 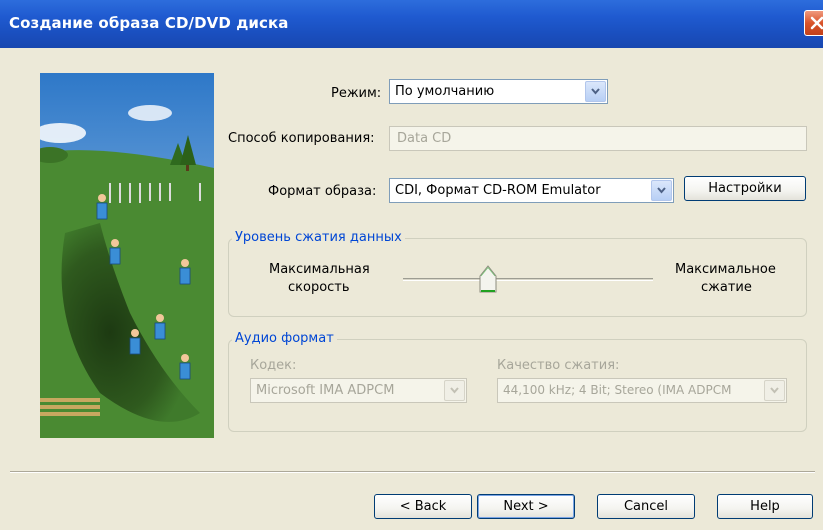 What do you see at coordinates (301, 138) in the screenshot?
I see `copy-method-label: Способ копирования:` at bounding box center [301, 138].